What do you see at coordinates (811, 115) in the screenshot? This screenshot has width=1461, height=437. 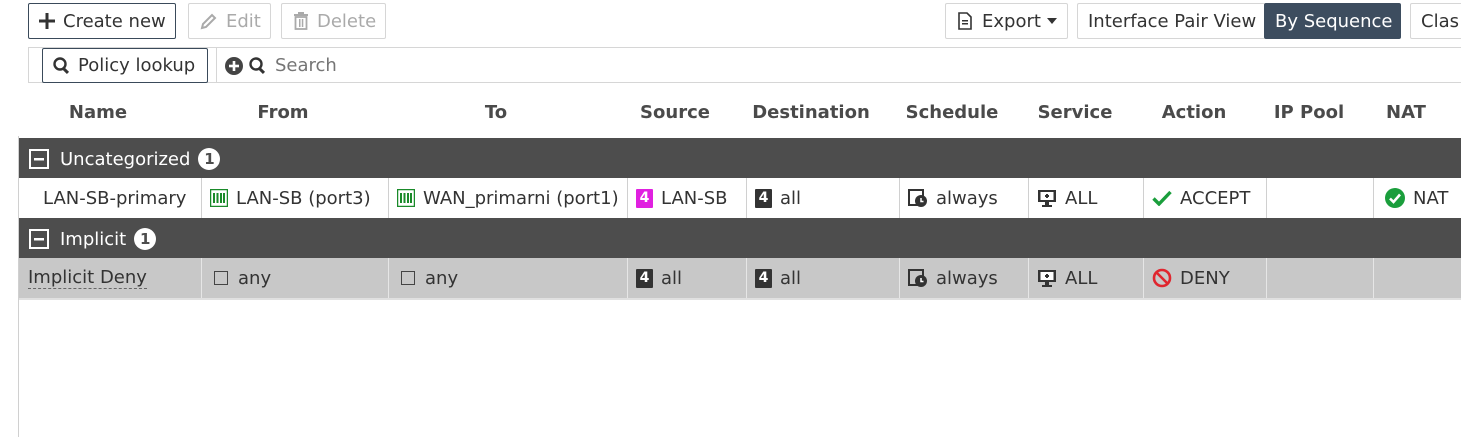 I see `column-header-destination: Destination` at bounding box center [811, 115].